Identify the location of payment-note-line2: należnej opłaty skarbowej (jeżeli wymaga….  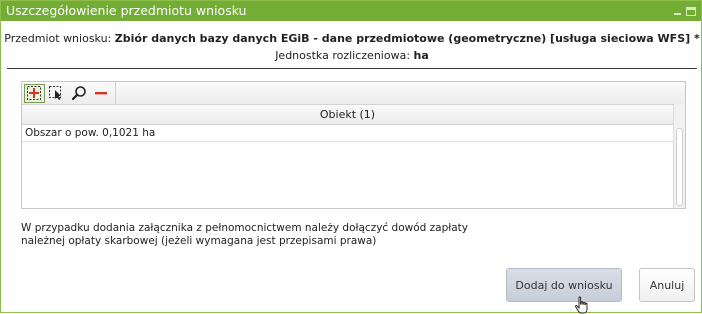
(199, 241).